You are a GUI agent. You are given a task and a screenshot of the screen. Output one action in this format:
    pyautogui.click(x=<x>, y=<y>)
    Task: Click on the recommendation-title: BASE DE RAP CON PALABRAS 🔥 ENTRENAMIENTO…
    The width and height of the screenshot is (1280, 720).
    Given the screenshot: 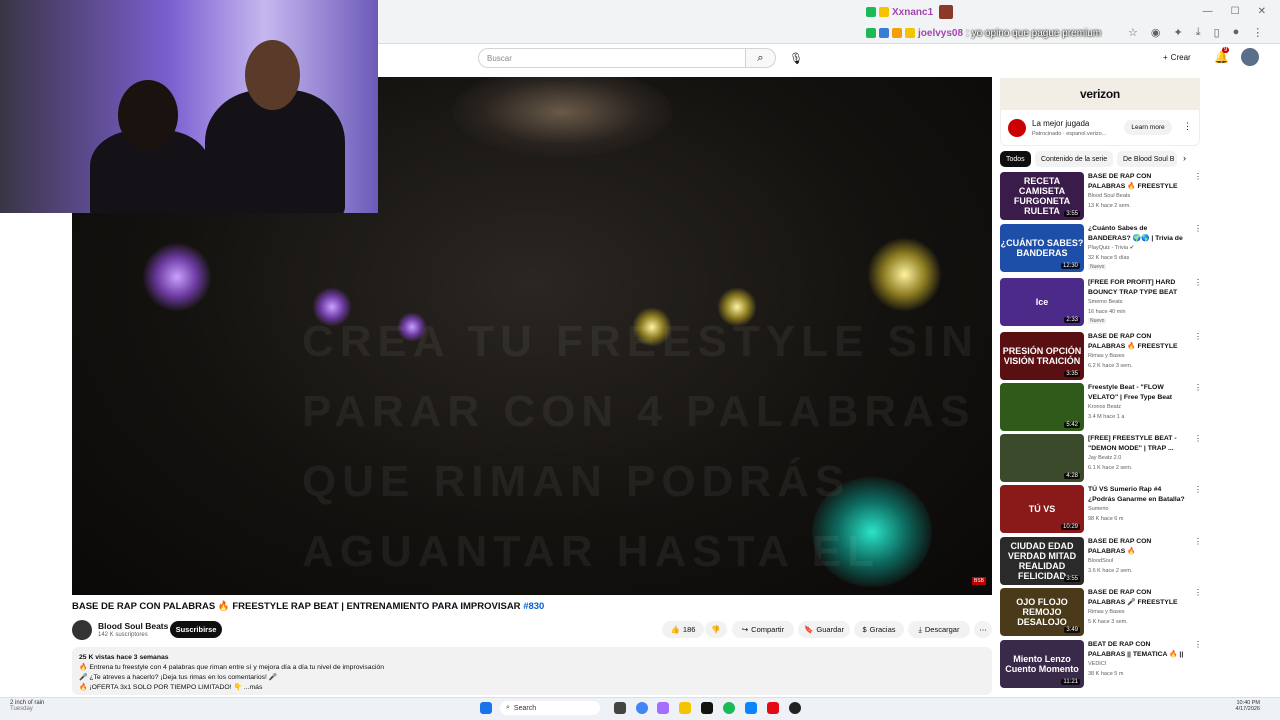 What is the action you would take?
    pyautogui.click(x=1138, y=546)
    